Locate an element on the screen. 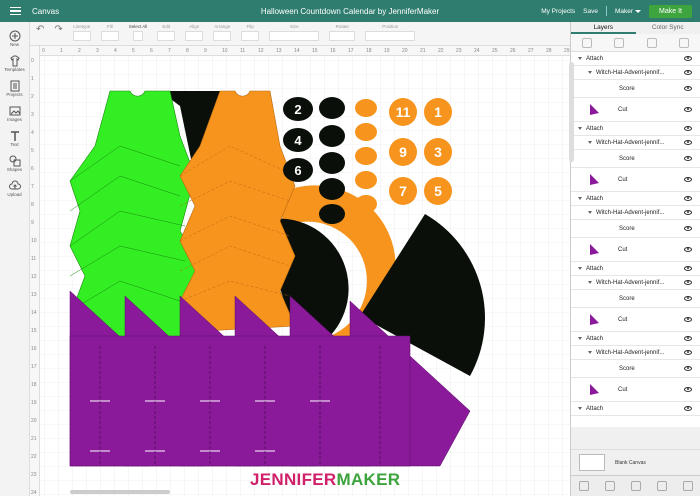 This screenshot has height=496, width=700. delete-icon is located at coordinates (683, 43).